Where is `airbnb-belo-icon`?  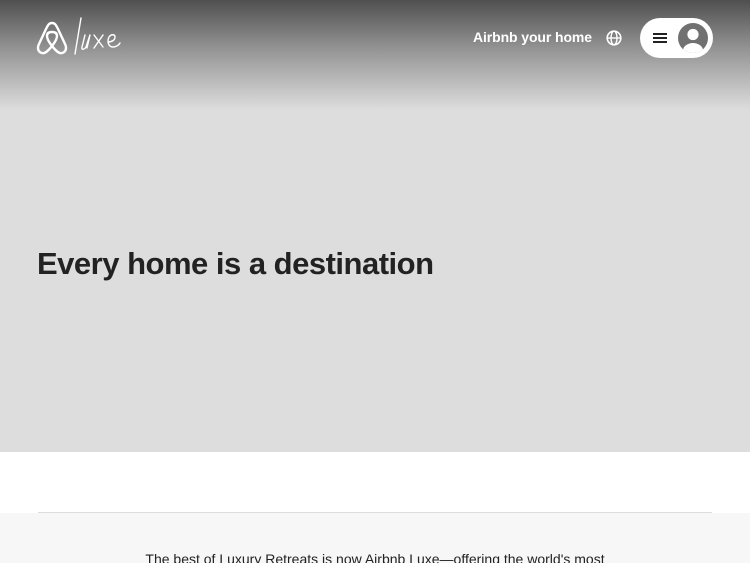
airbnb-belo-icon is located at coordinates (52, 38).